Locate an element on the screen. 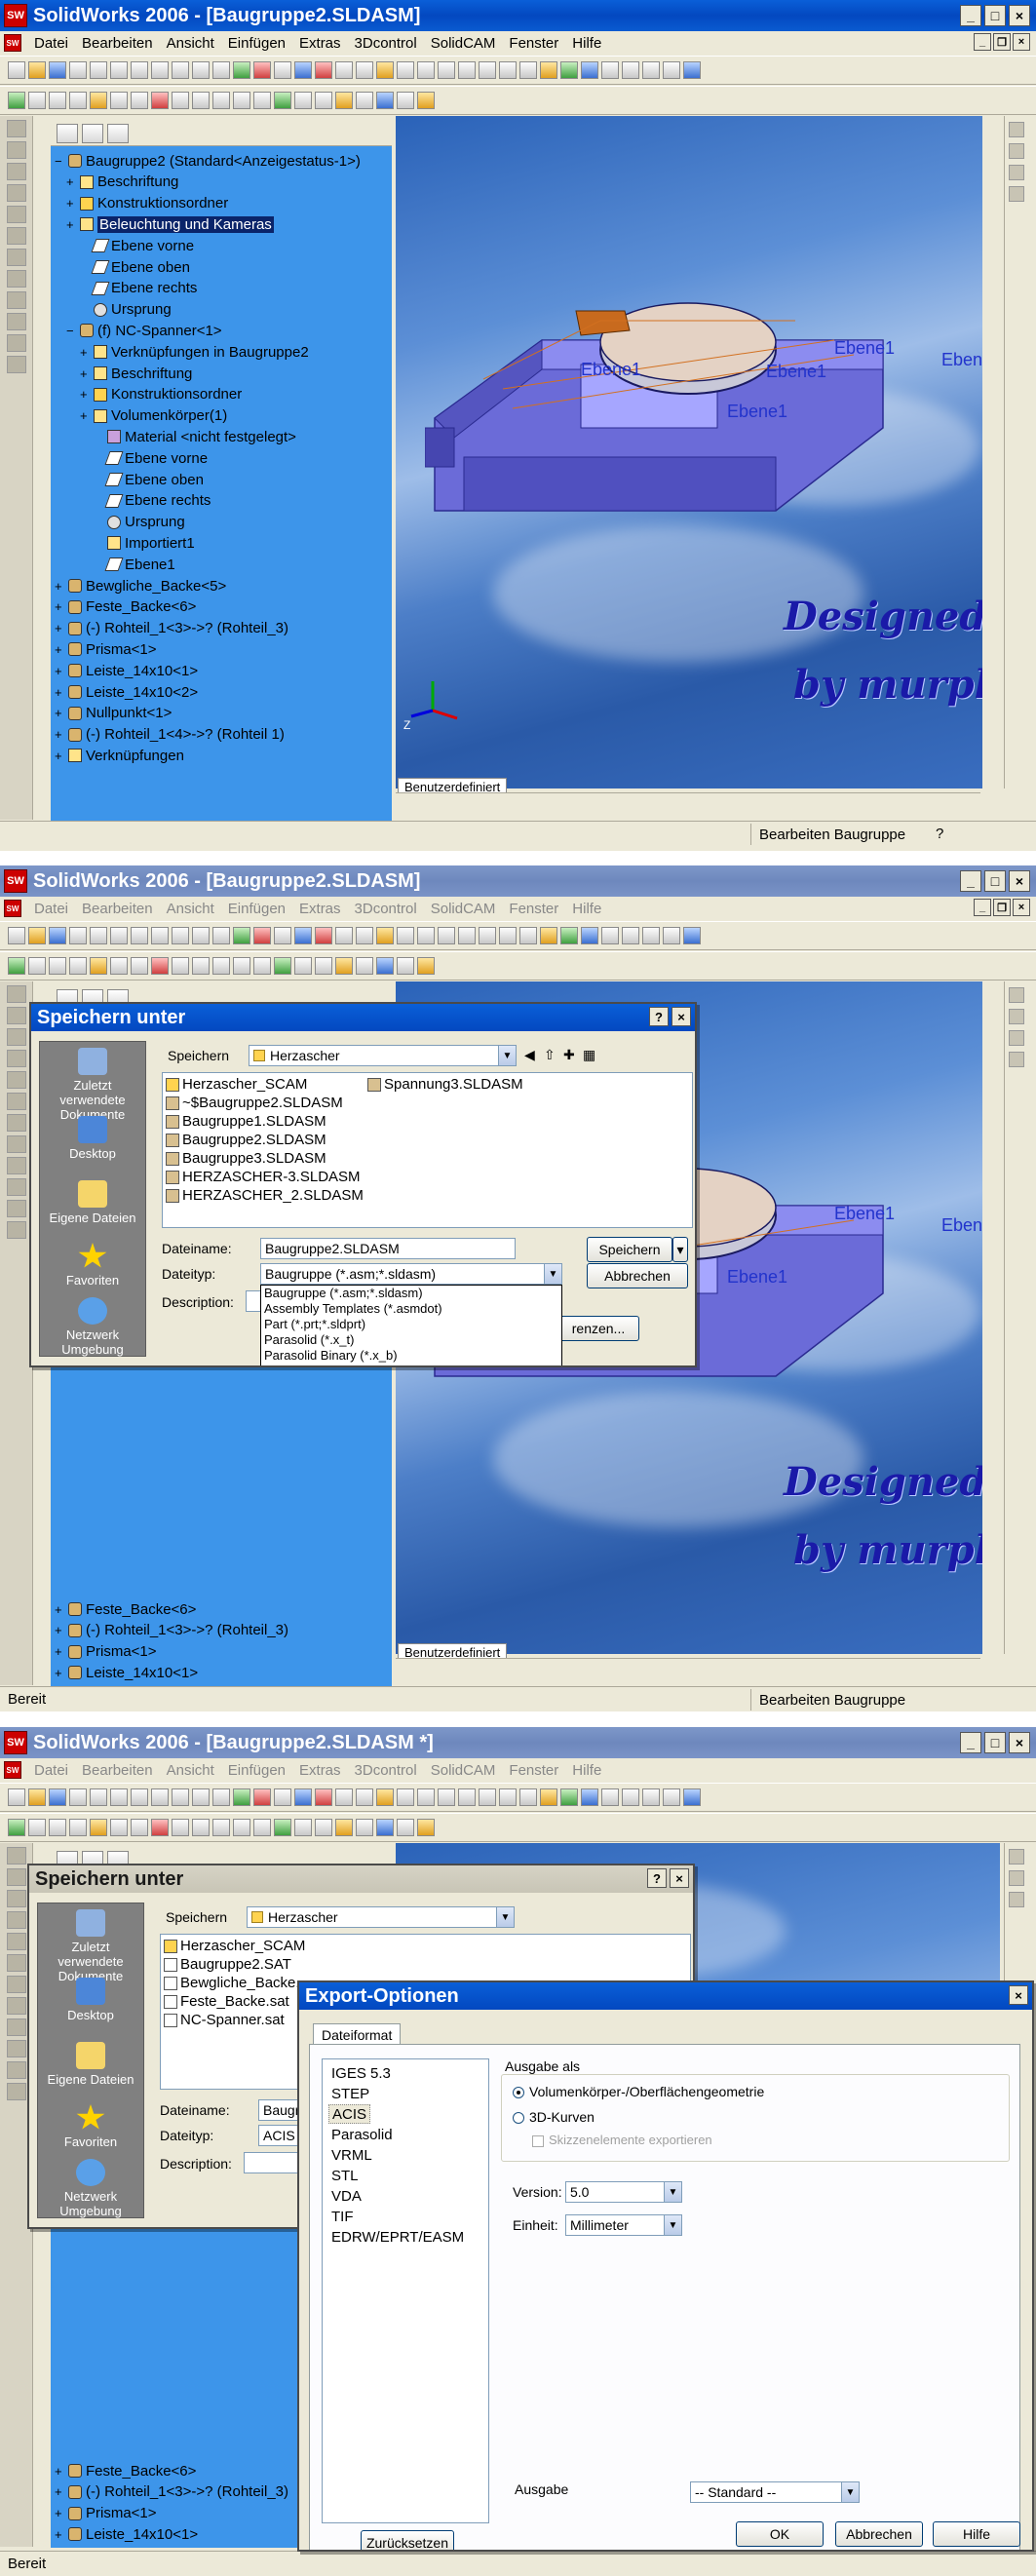  open-folder-icon is located at coordinates (37, 935).